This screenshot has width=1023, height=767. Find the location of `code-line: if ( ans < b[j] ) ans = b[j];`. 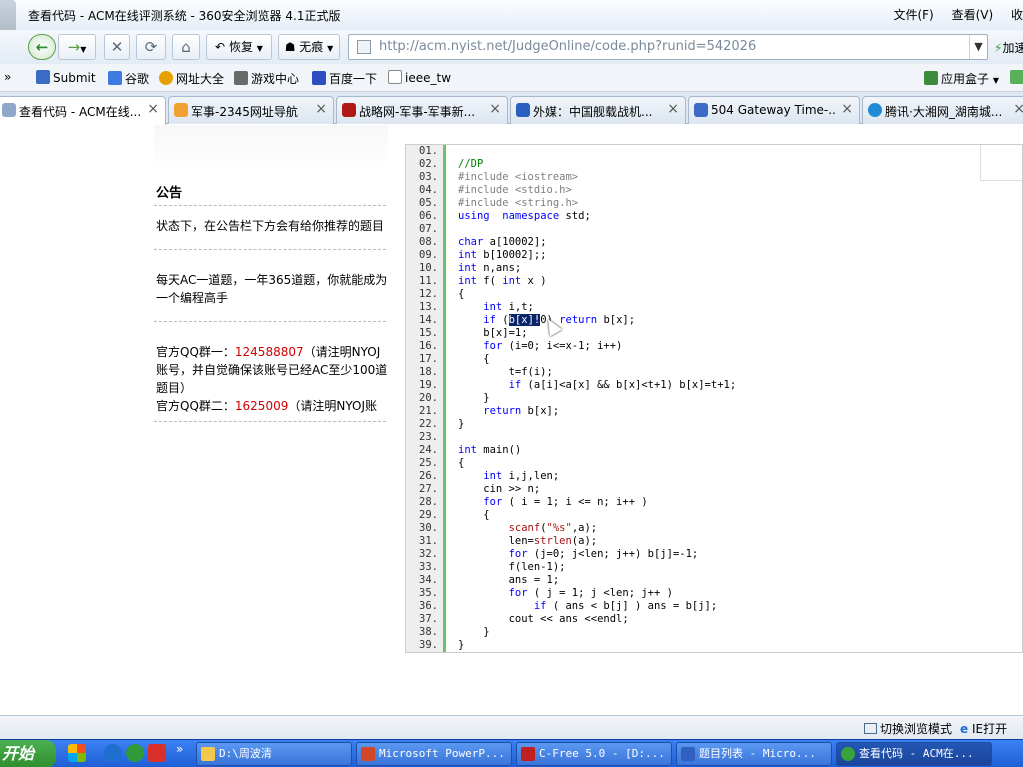

code-line: if ( ans < b[j] ) ans = b[j]; is located at coordinates (738, 606).